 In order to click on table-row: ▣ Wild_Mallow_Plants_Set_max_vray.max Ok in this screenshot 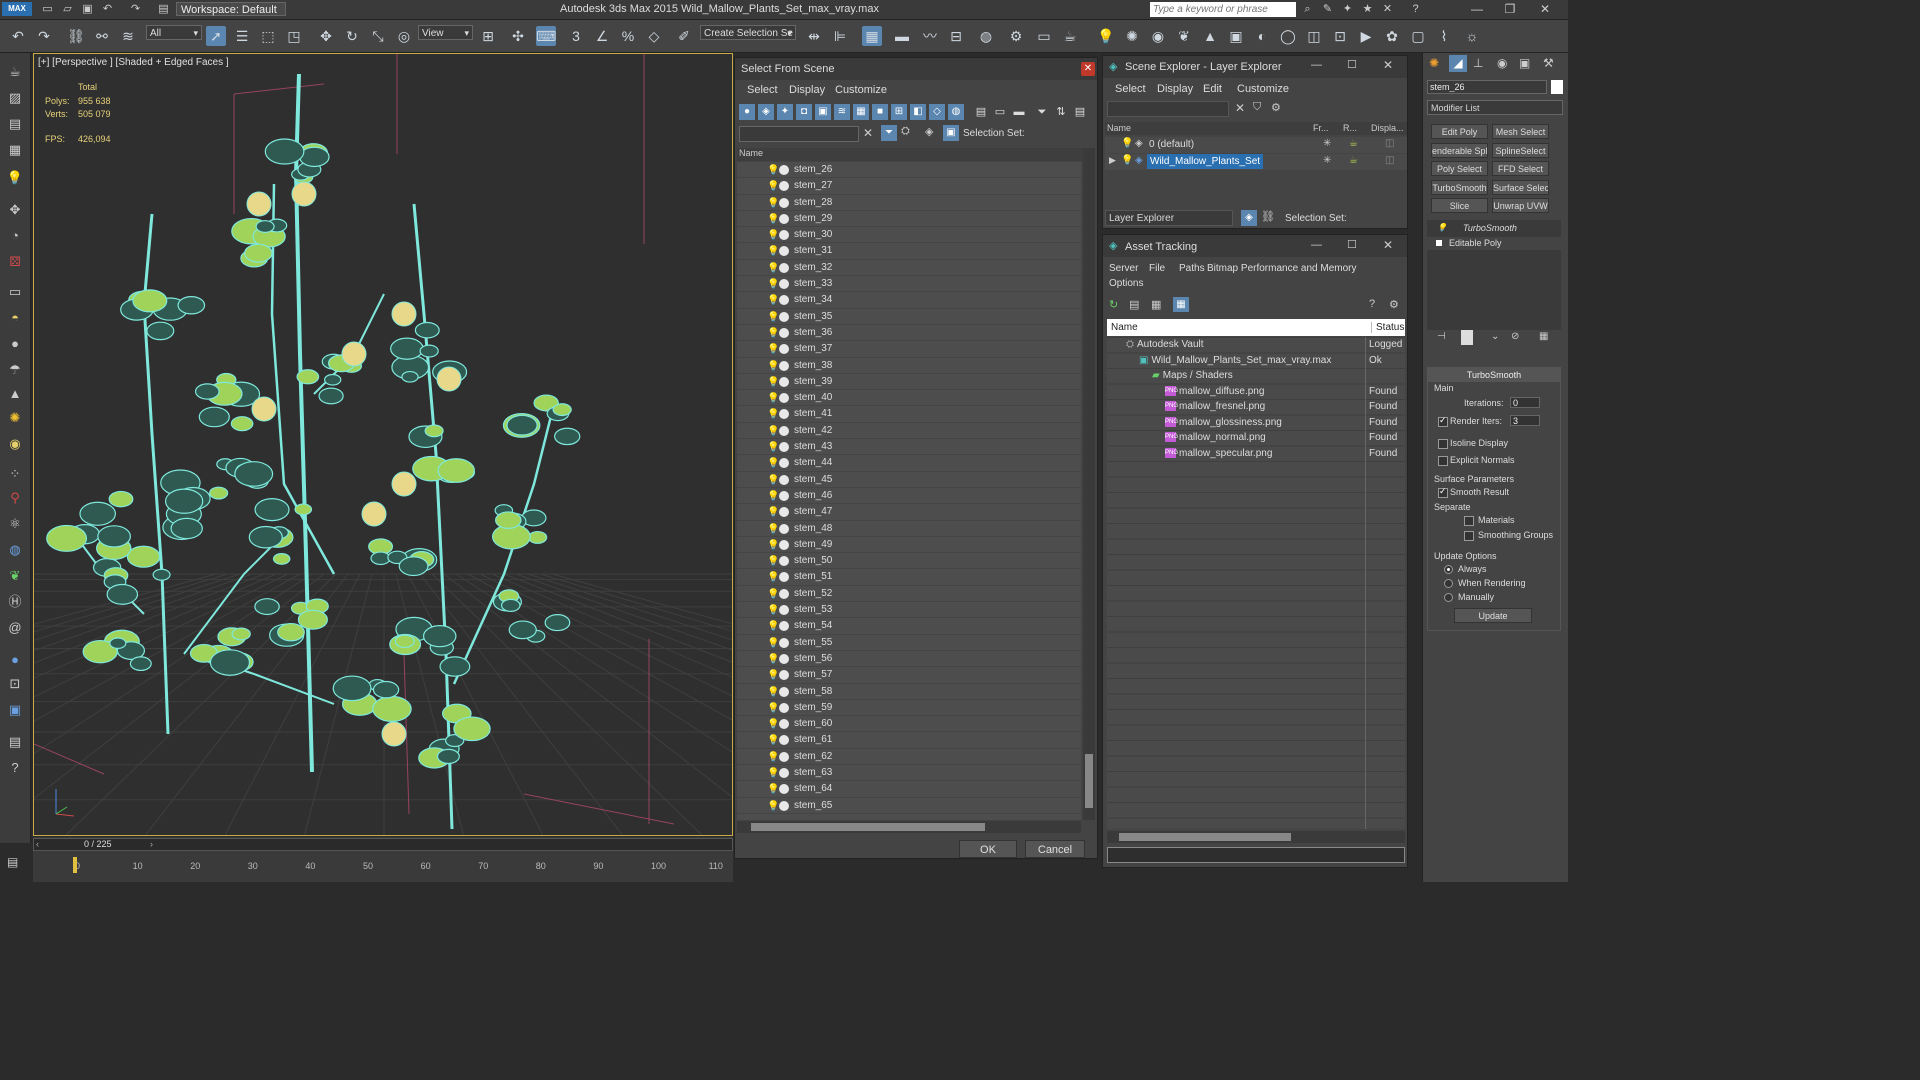, I will do `click(1256, 361)`.